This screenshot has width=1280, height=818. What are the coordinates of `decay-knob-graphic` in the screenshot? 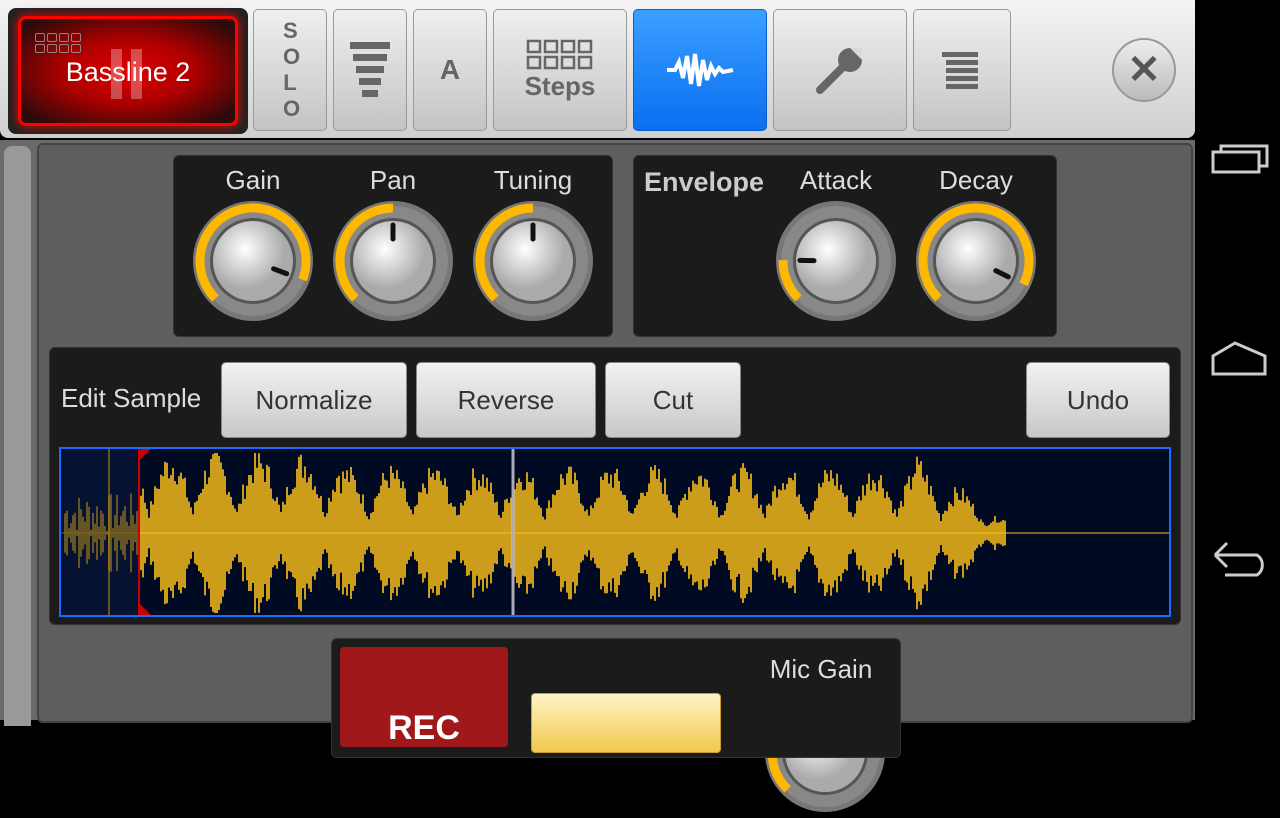 It's located at (976, 261).